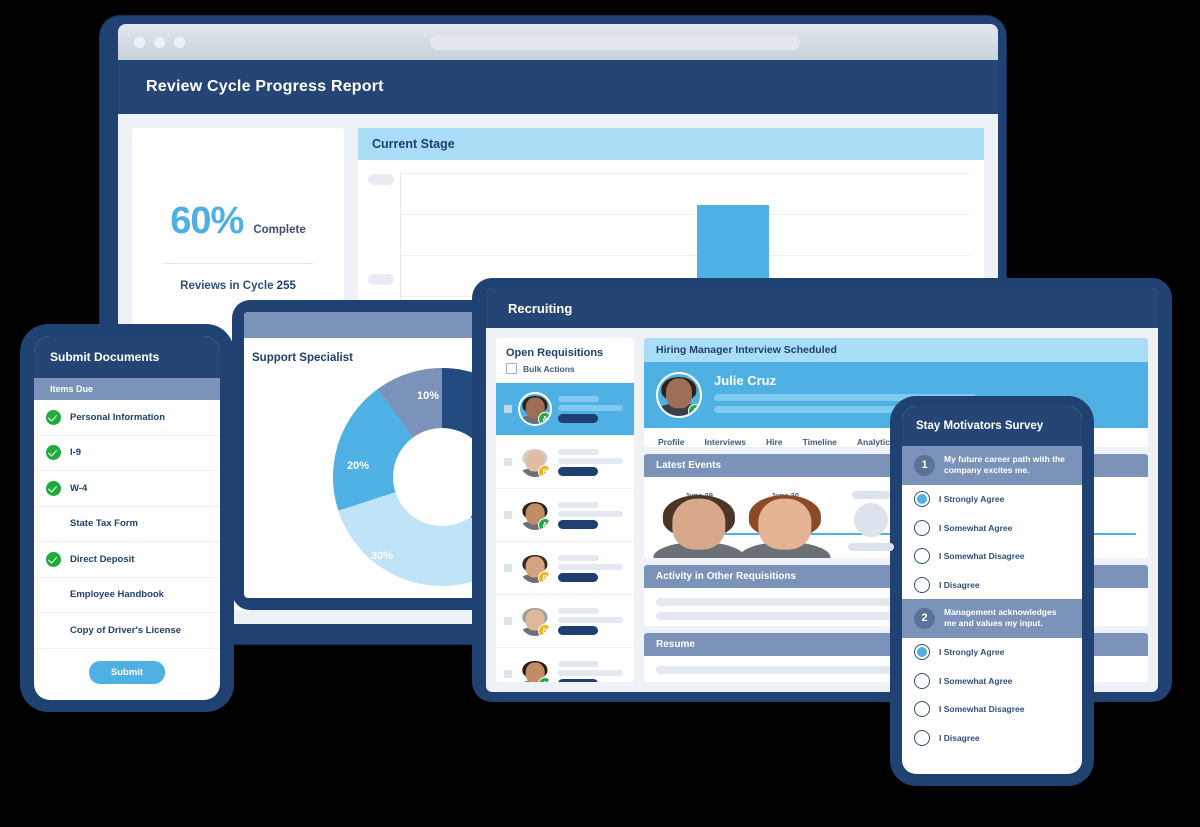  Describe the element at coordinates (555, 353) in the screenshot. I see `open-requisitions-header: Open Requisitions` at that location.